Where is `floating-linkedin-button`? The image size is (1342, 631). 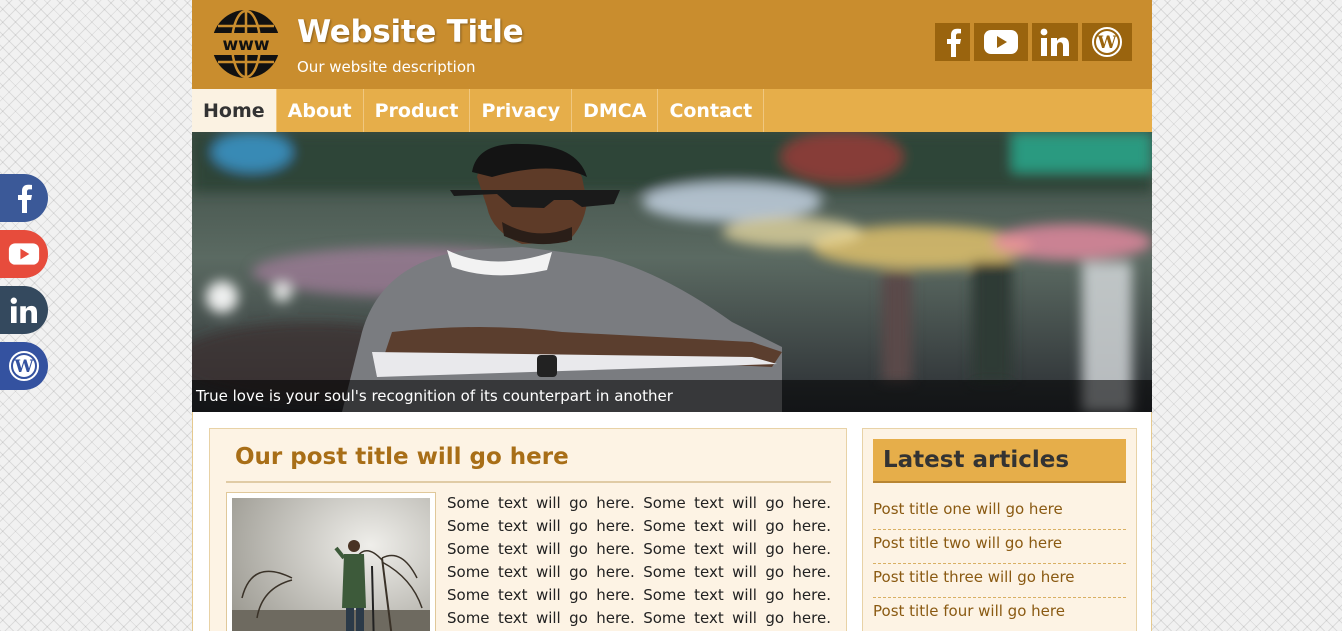
floating-linkedin-button is located at coordinates (24, 310).